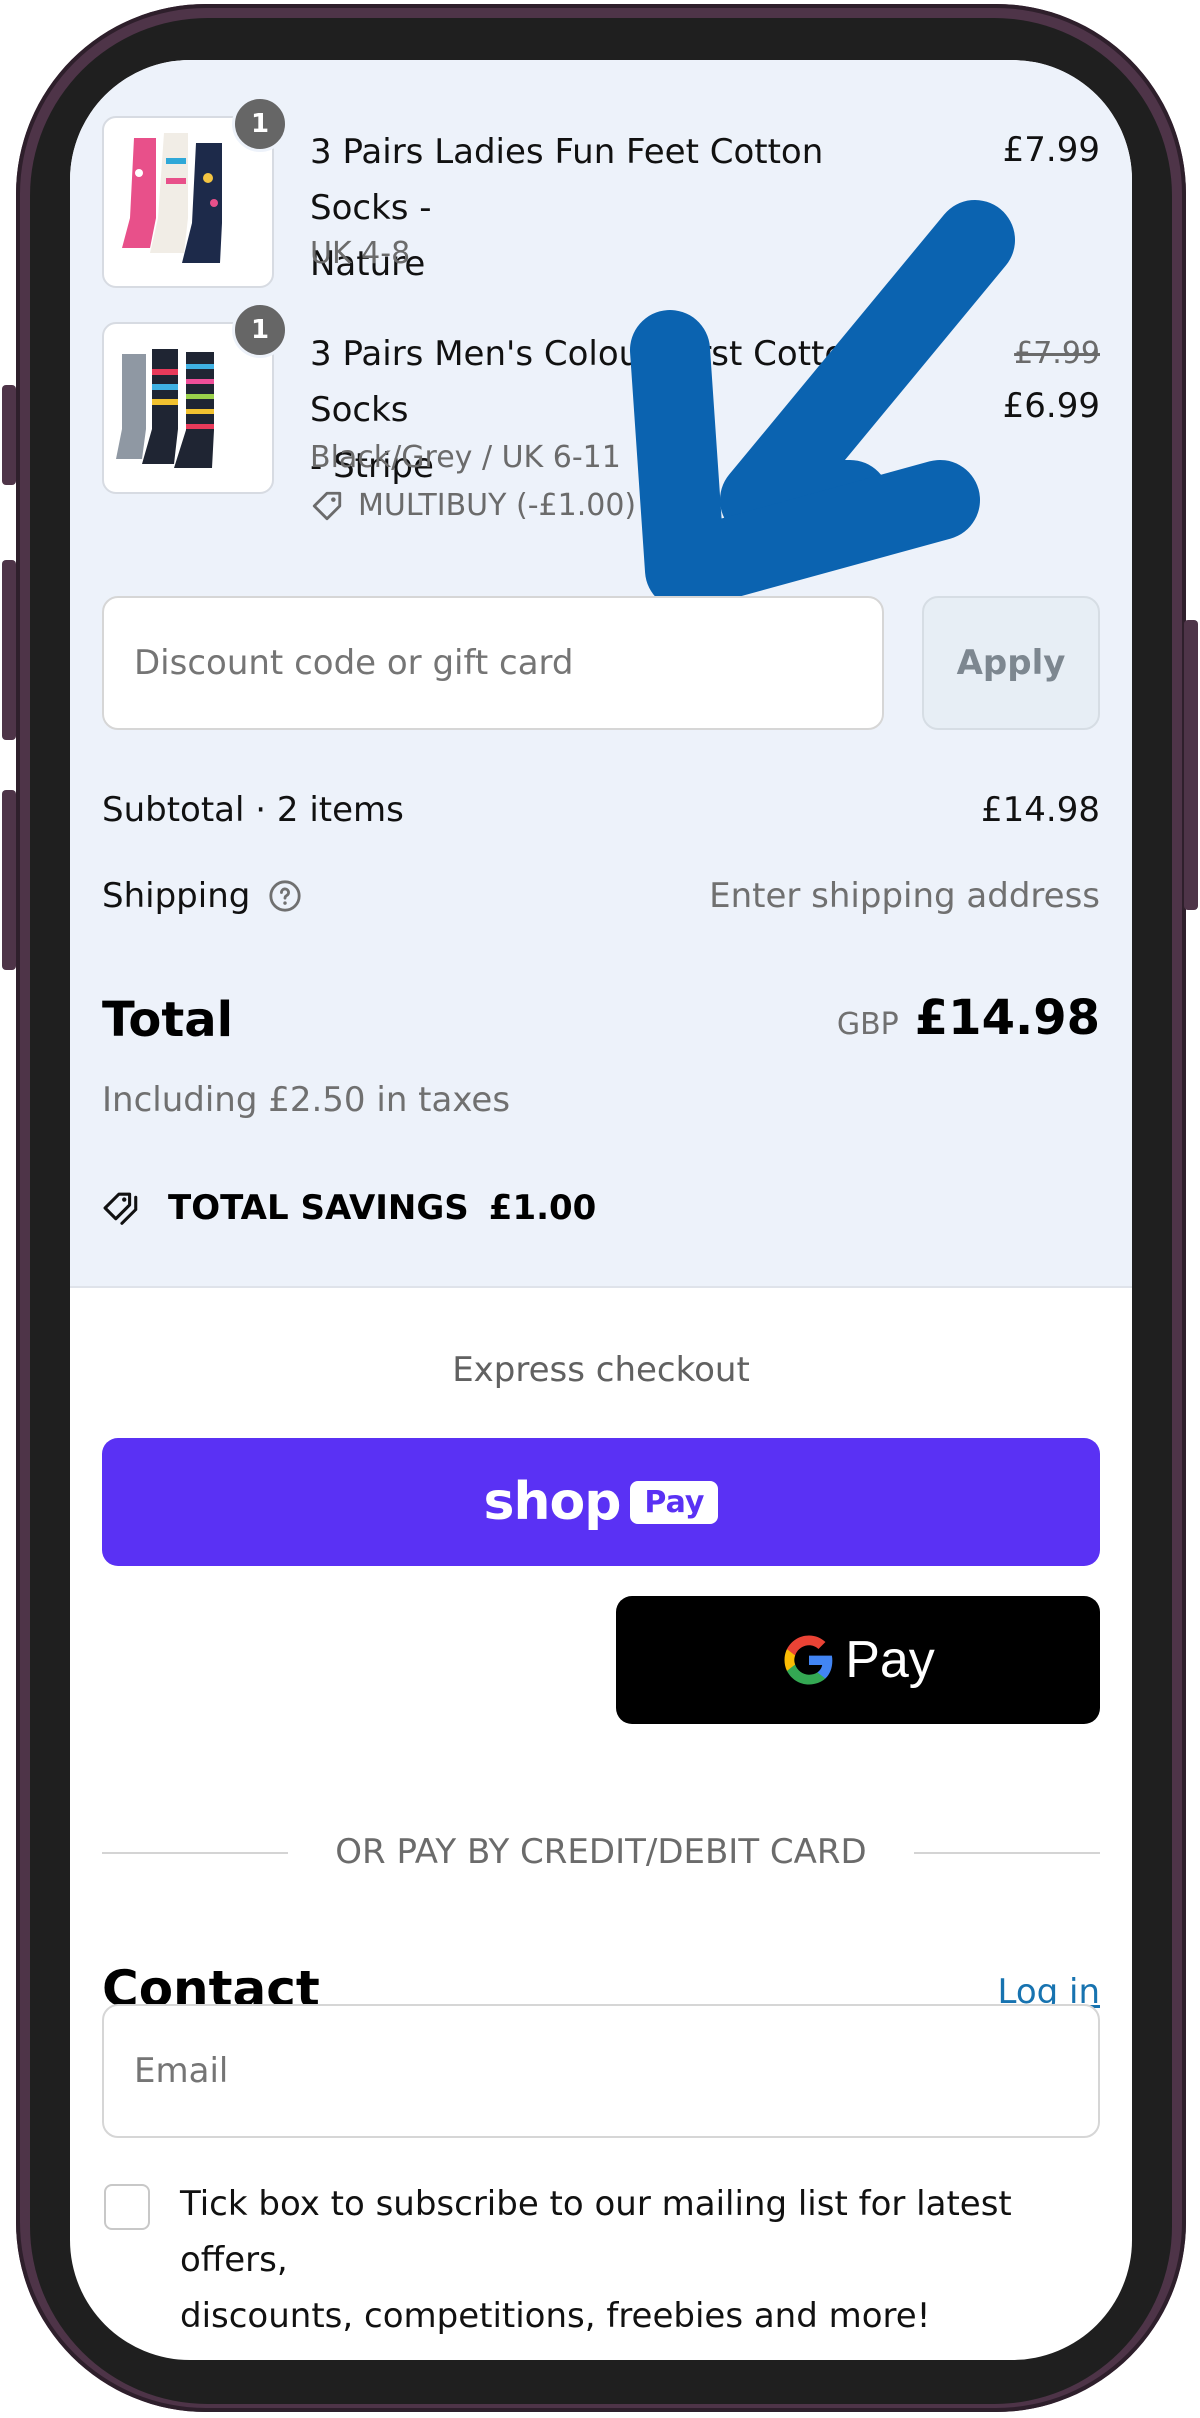  I want to click on phone-volume-up, so click(9, 650).